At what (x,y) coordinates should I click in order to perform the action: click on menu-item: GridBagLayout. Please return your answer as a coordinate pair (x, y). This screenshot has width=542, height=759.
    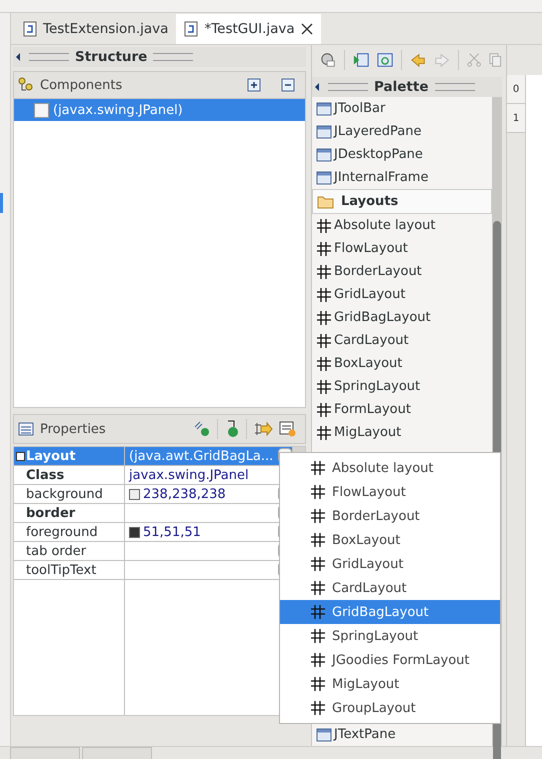
    Looking at the image, I should click on (390, 612).